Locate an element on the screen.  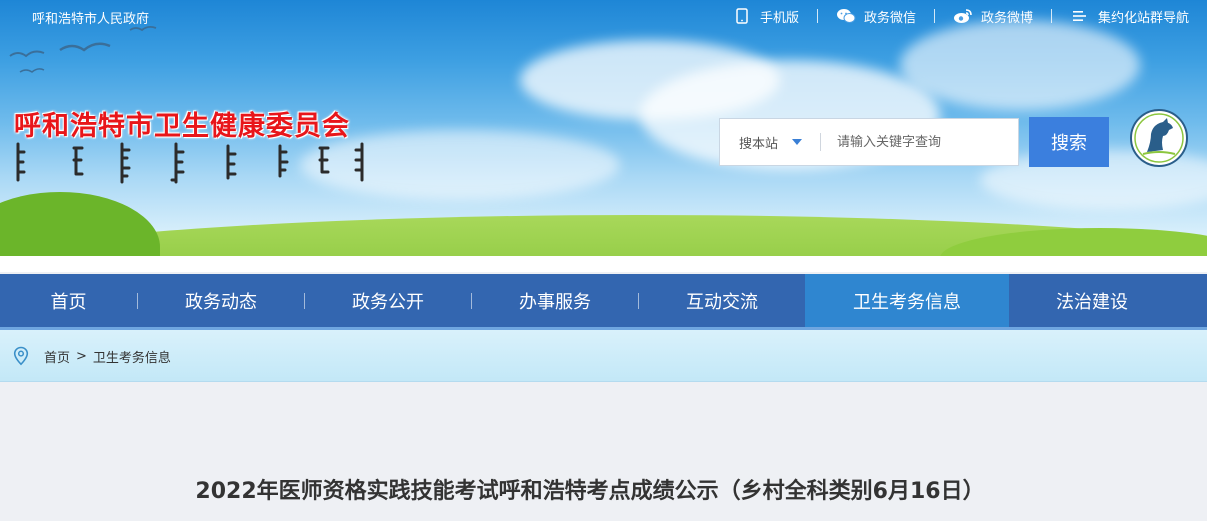
breadcrumb-home-link: 首页 is located at coordinates (57, 356).